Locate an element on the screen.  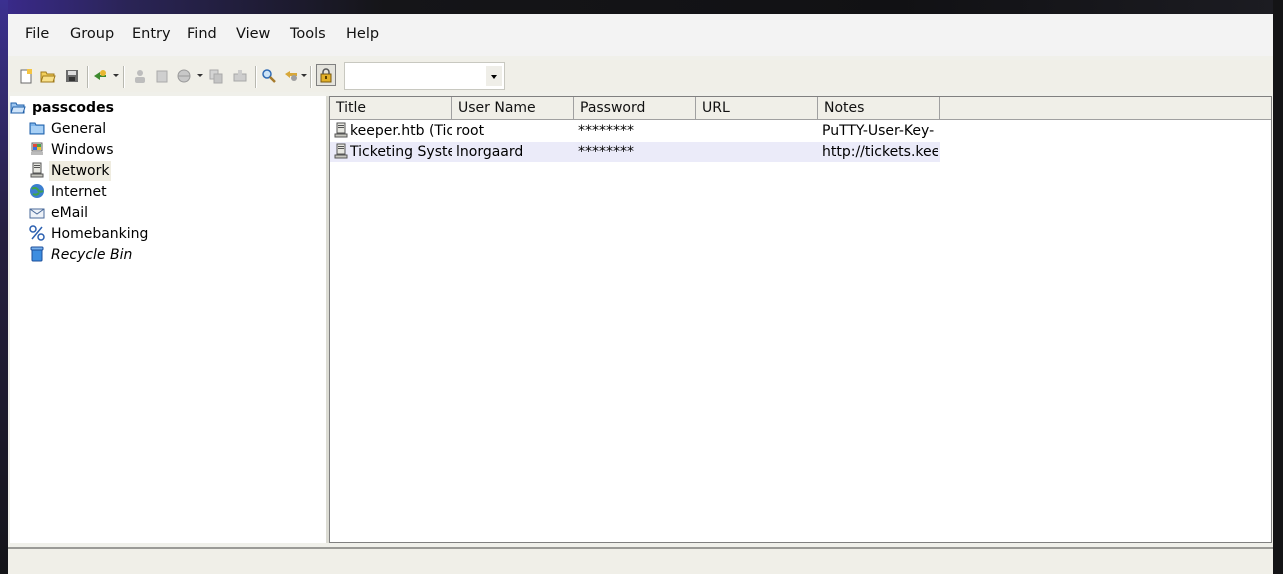
open-url-icon is located at coordinates (184, 76).